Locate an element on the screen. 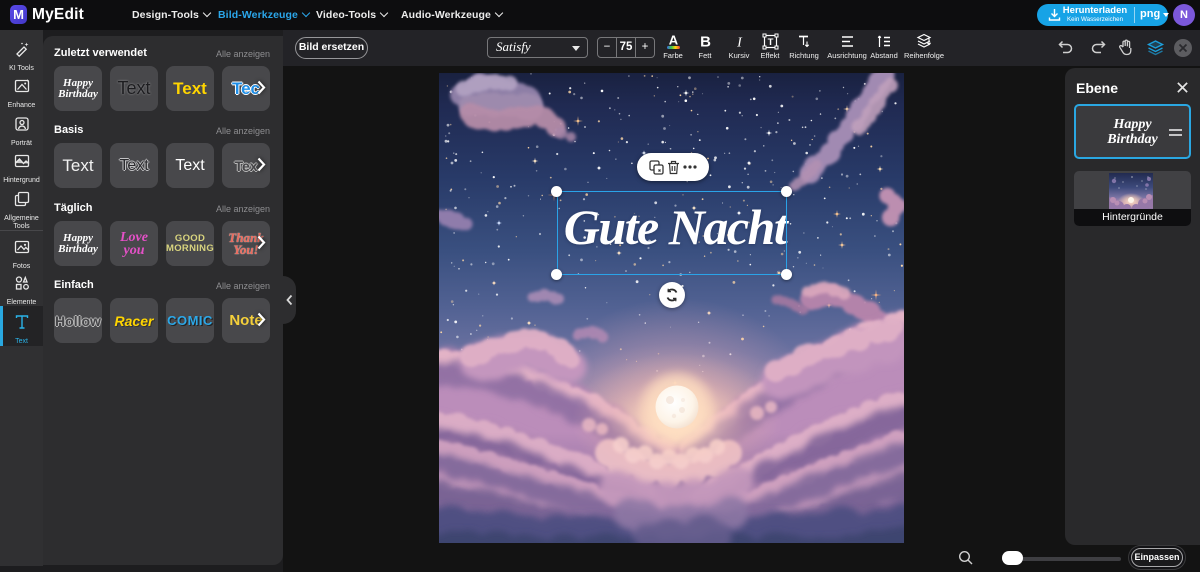 This screenshot has height=572, width=1200. svg-text: I is located at coordinates (739, 43).